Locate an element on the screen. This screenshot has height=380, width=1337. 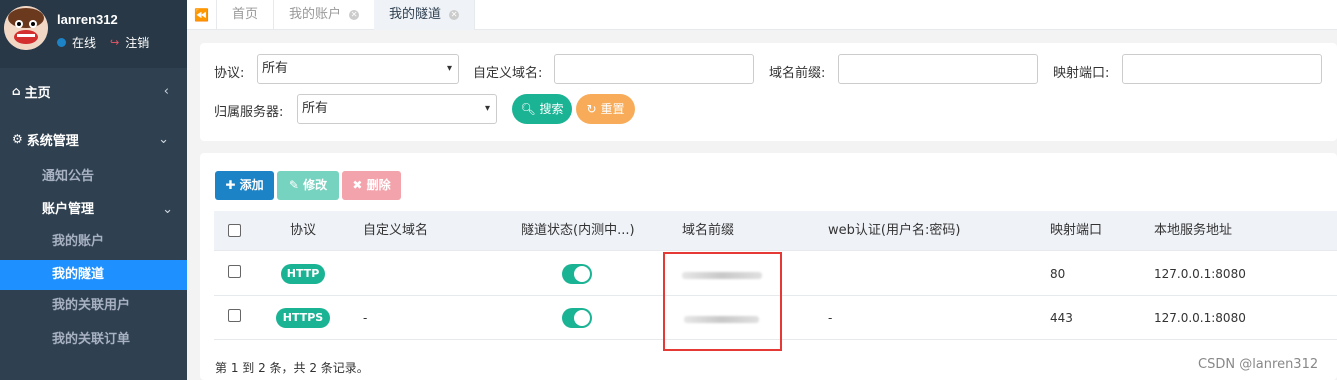
sidebar-item-linked-orders: 我的关联订单 is located at coordinates (93, 340).